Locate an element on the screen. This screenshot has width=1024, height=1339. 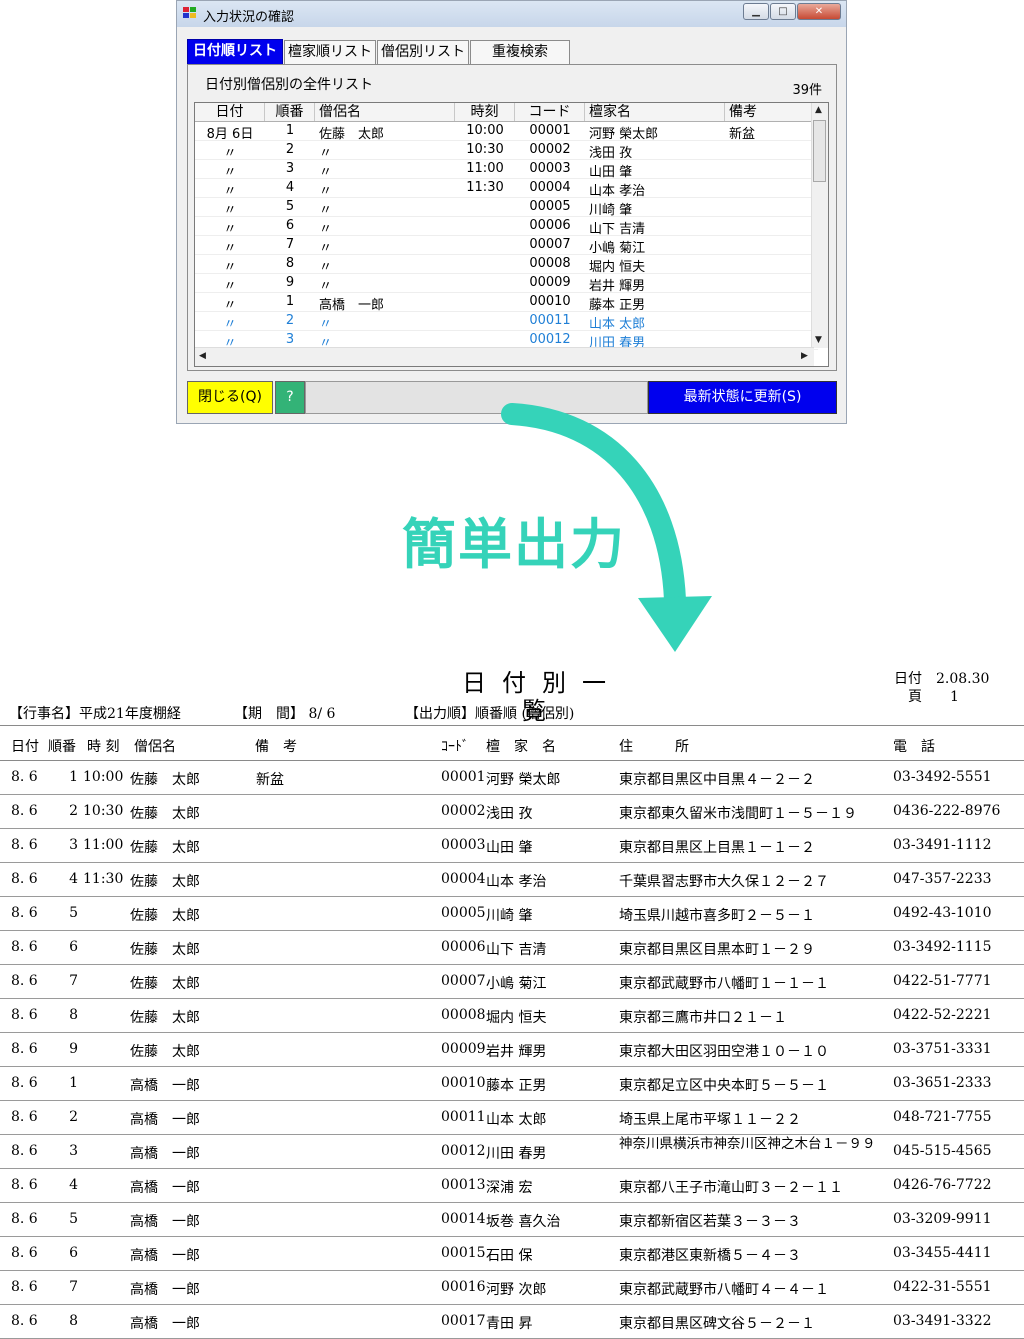
vertical-scrollbar: ▲ ▼ is located at coordinates (819, 225).